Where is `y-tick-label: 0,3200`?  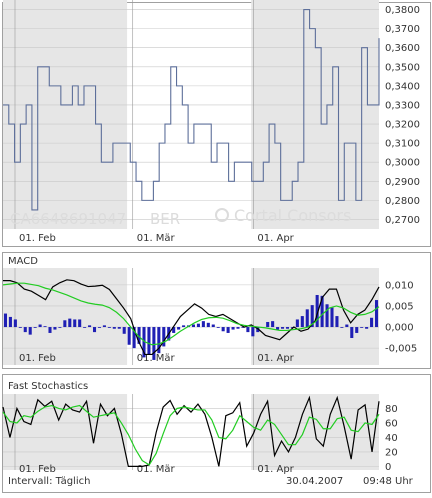 y-tick-label: 0,3200 is located at coordinates (402, 125).